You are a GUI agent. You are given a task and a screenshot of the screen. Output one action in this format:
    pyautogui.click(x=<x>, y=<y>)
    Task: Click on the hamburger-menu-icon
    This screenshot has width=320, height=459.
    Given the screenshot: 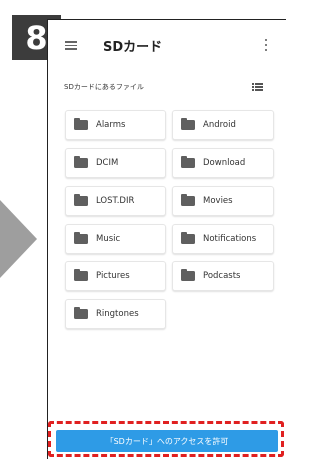 What is the action you would take?
    pyautogui.click(x=71, y=45)
    